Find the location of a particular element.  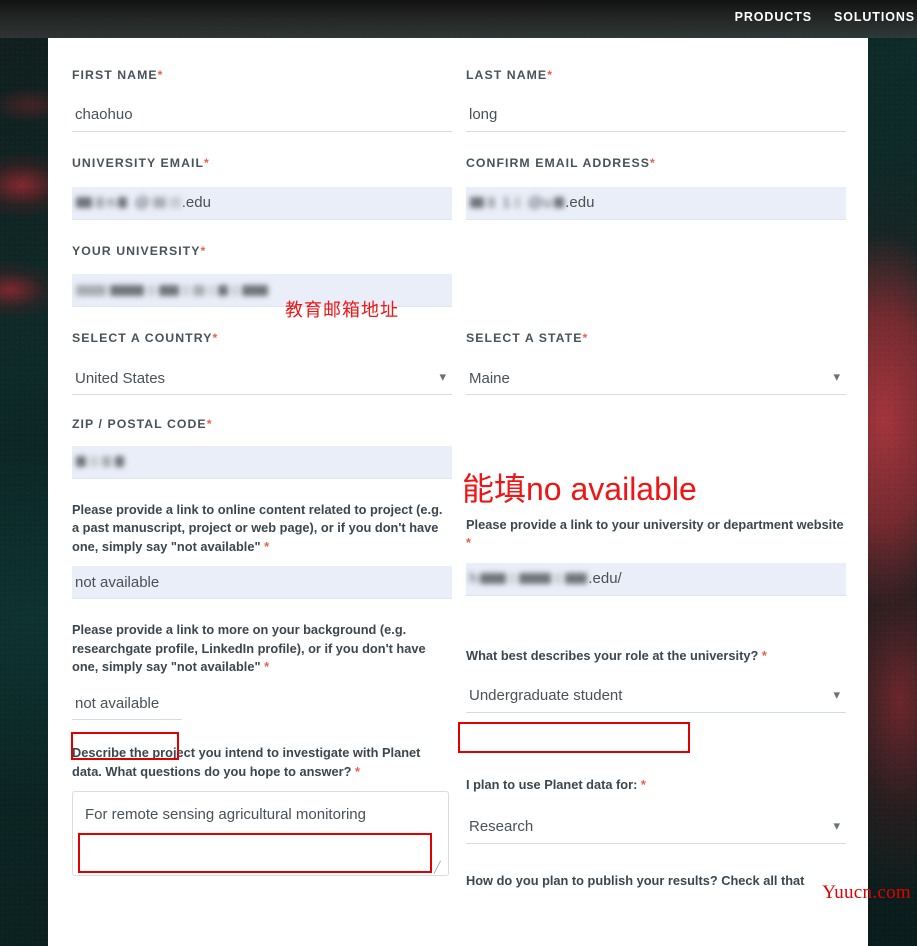

state-select: Maine ▾ is located at coordinates (656, 378).